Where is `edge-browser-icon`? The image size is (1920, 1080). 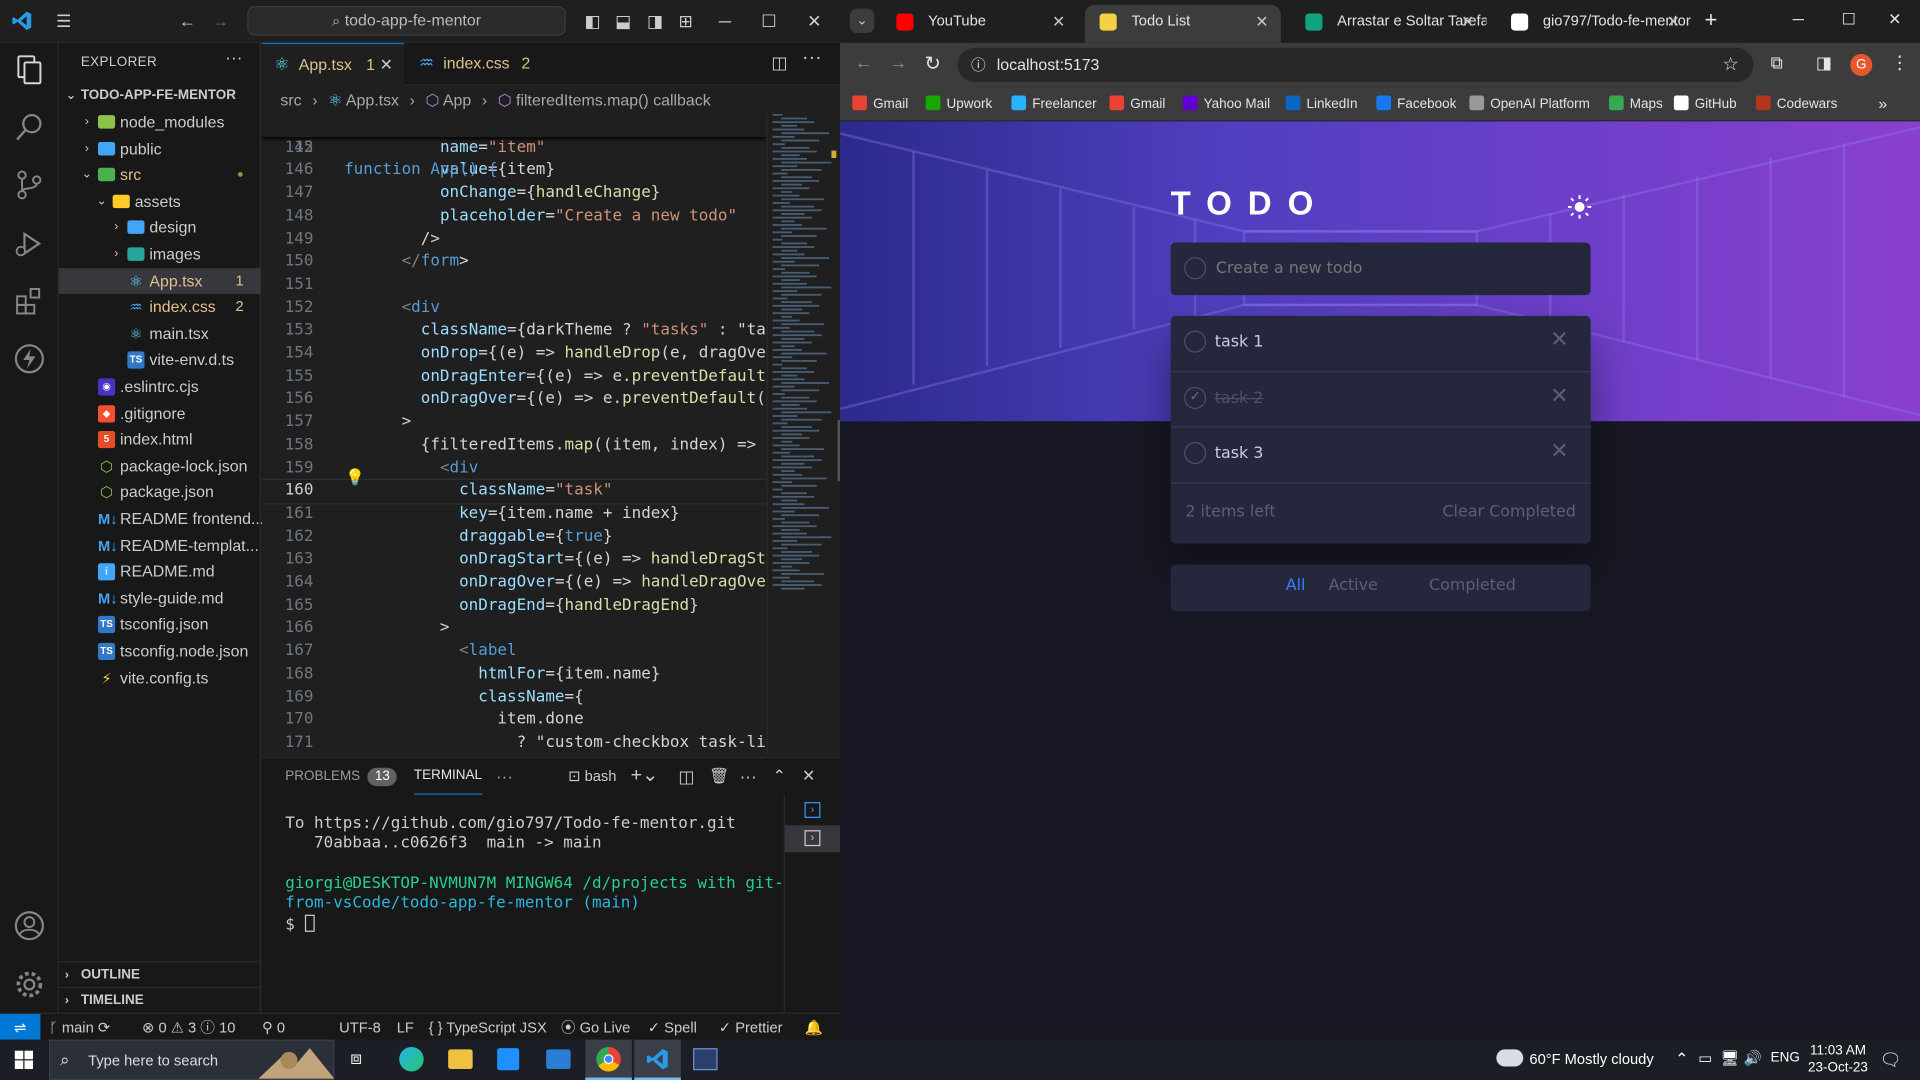 edge-browser-icon is located at coordinates (411, 1059).